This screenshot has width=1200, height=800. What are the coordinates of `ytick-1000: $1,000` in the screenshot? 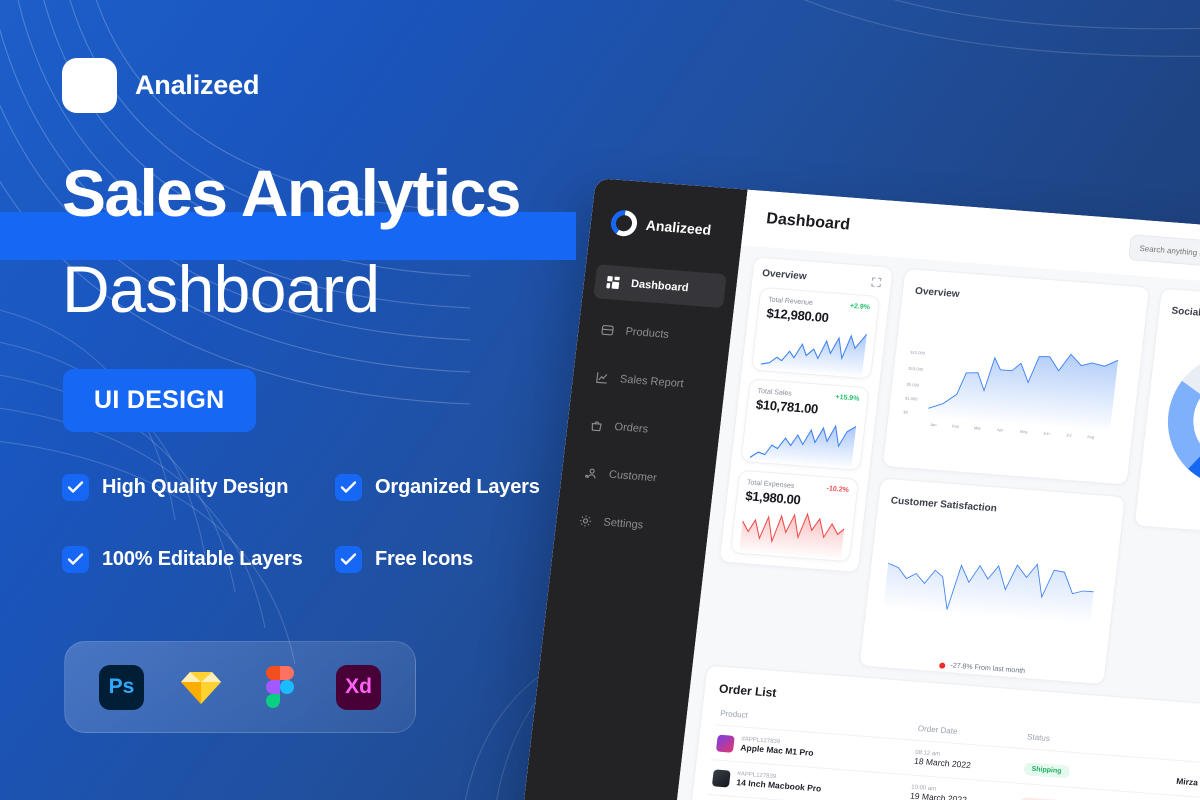 It's located at (912, 399).